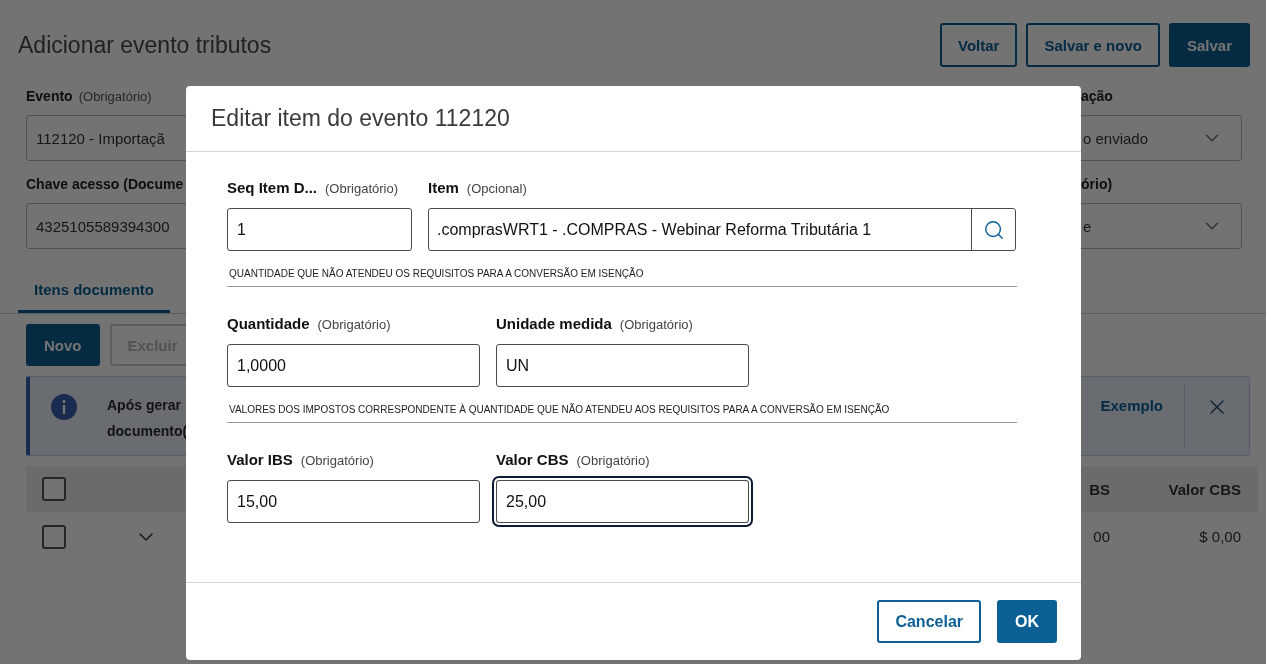 The height and width of the screenshot is (664, 1266). I want to click on field-label: Valor CBS, so click(532, 460).